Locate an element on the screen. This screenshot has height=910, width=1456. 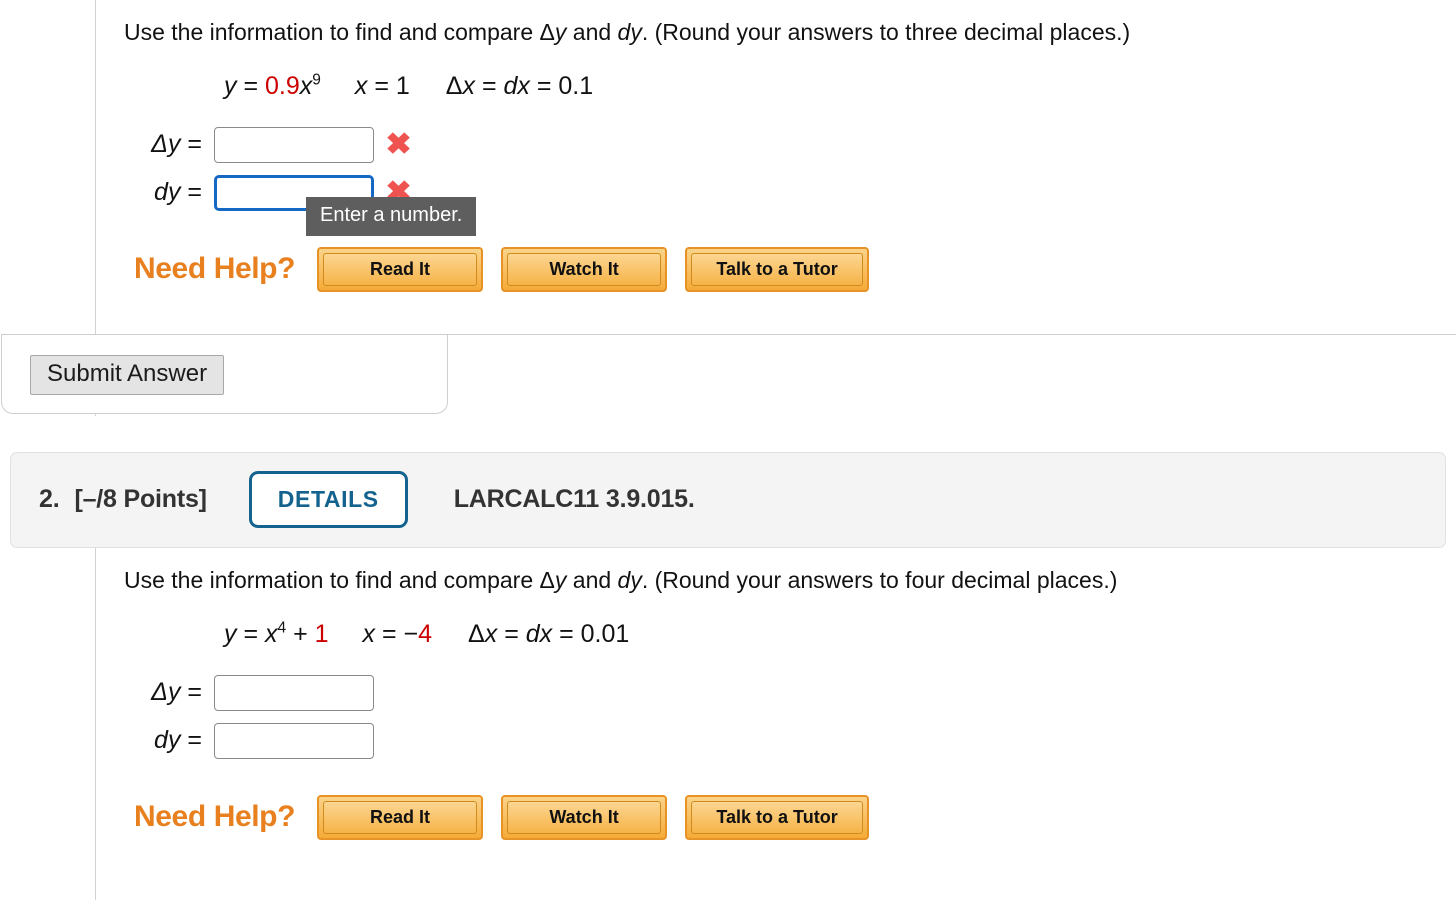
question-2-points: [–/8 Points] is located at coordinates (140, 499).